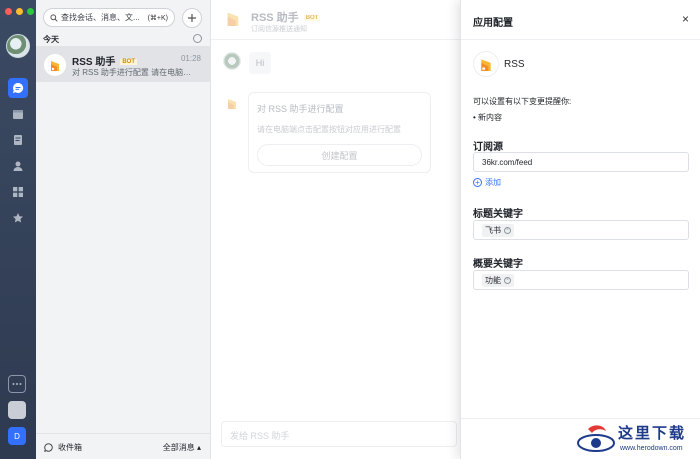 This screenshot has height=459, width=700. What do you see at coordinates (493, 280) in the screenshot?
I see `keyword-tag-text: 功能` at bounding box center [493, 280].